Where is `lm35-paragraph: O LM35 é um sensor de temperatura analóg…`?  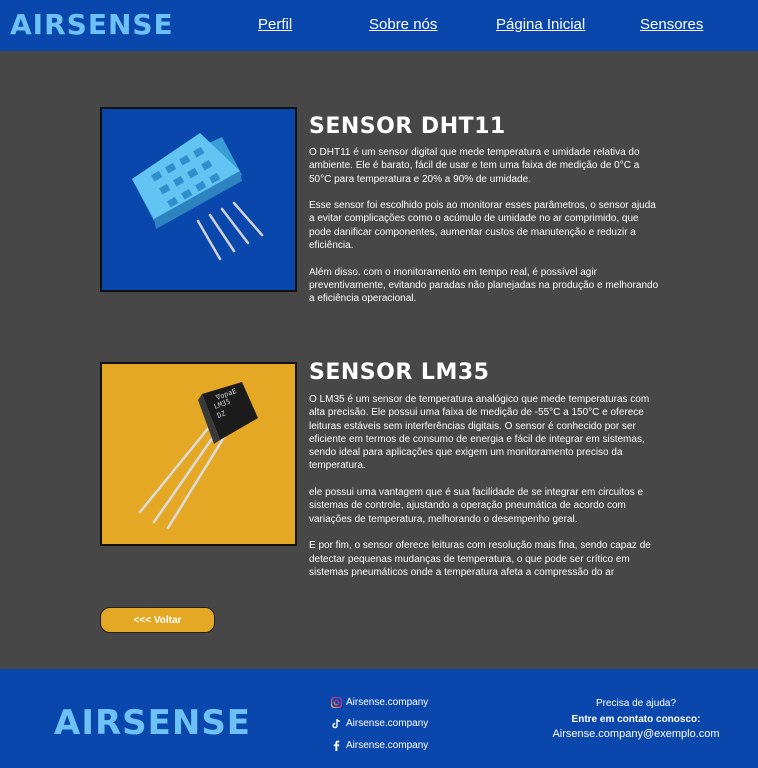 lm35-paragraph: O LM35 é um sensor de temperatura analóg… is located at coordinates (479, 433).